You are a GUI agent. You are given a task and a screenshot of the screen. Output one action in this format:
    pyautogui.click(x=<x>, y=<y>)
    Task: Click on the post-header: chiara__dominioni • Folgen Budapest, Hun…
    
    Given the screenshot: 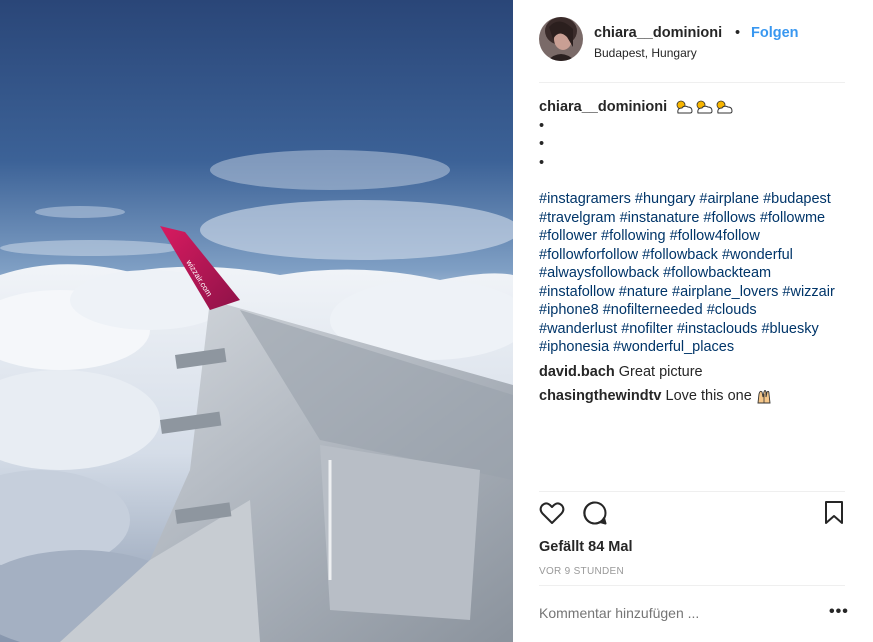 What is the action you would take?
    pyautogui.click(x=692, y=50)
    